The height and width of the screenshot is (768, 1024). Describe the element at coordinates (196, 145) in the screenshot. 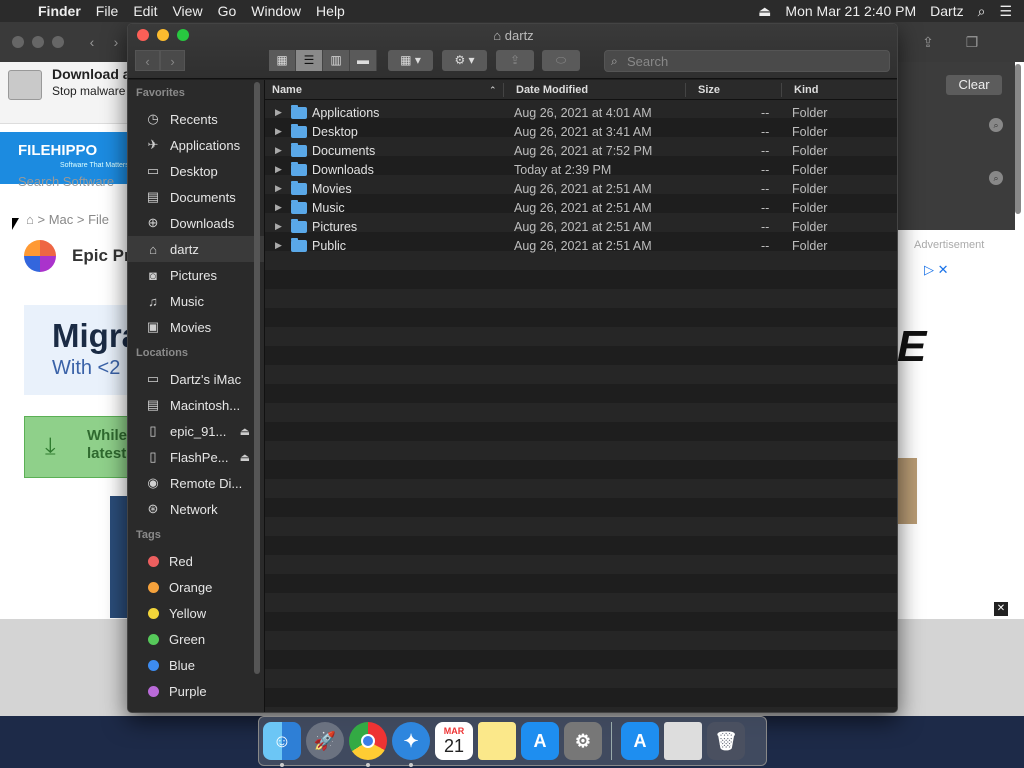

I see `sidebar-item-applications: ✈ Applications` at that location.